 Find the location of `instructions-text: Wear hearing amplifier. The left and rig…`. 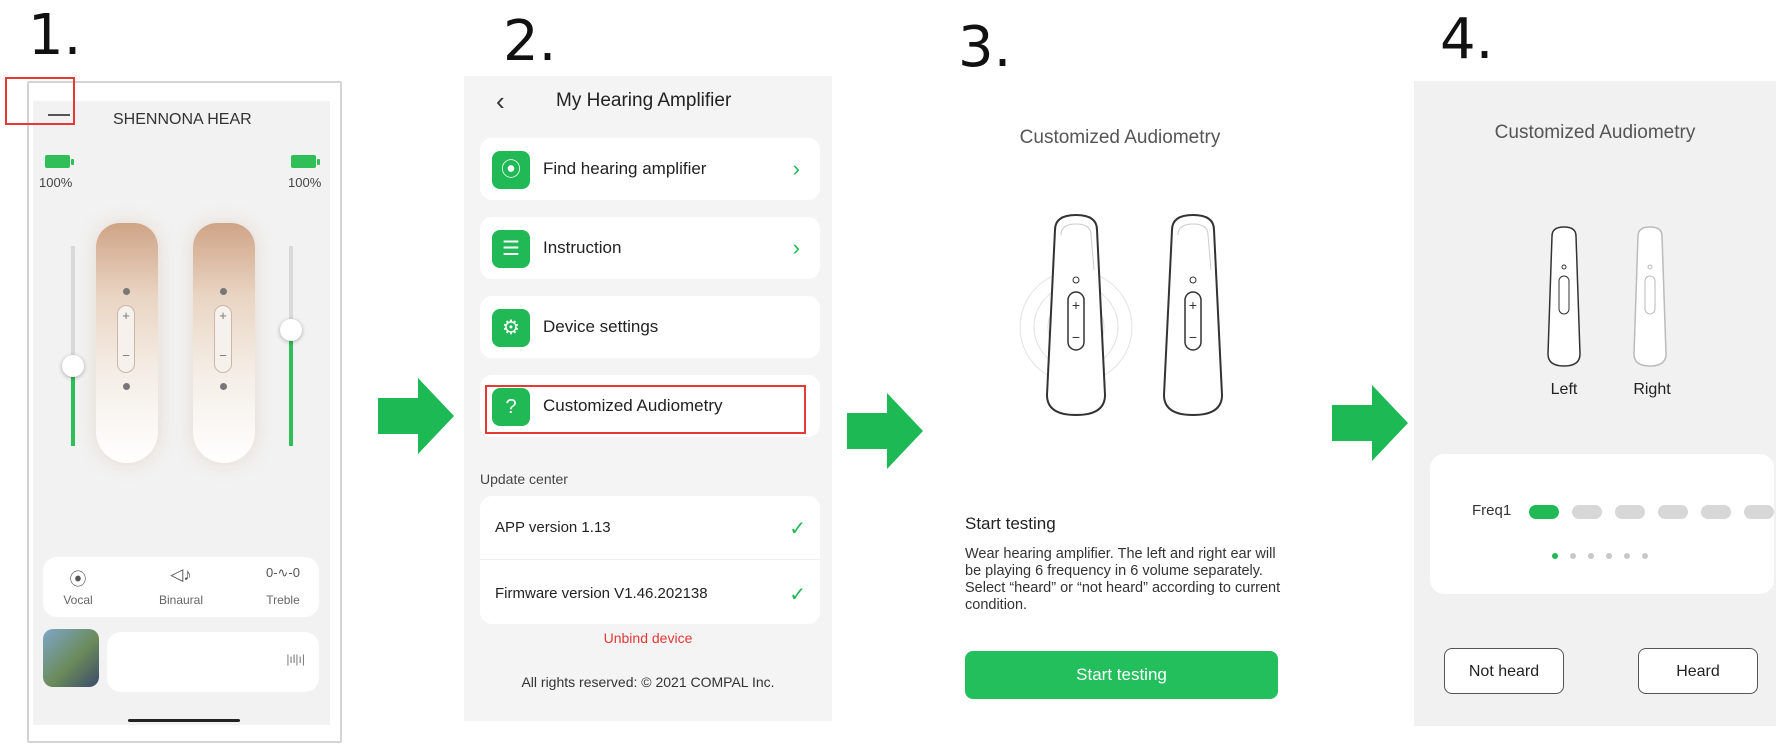

instructions-text: Wear hearing amplifier. The left and rig… is located at coordinates (1123, 579).